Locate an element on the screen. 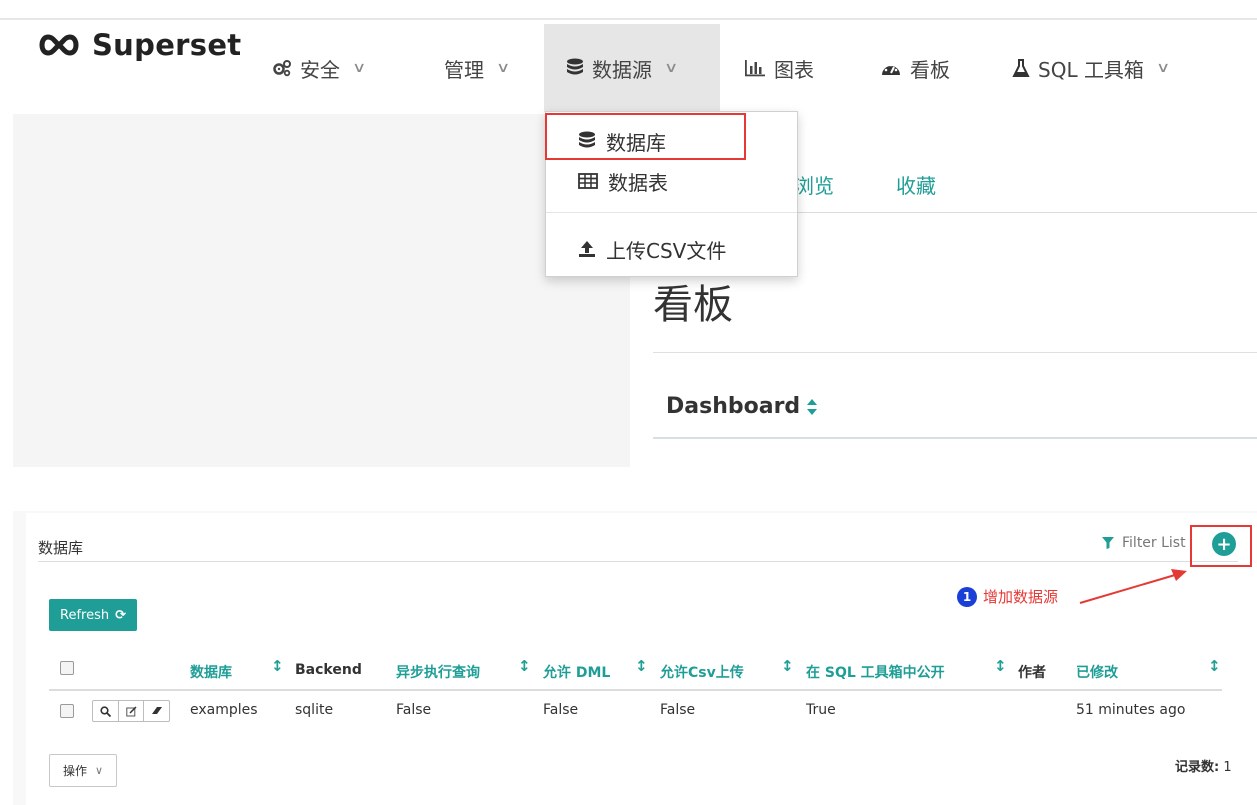 The width and height of the screenshot is (1257, 805). annotation: 1 增加数据源 is located at coordinates (1007, 596).